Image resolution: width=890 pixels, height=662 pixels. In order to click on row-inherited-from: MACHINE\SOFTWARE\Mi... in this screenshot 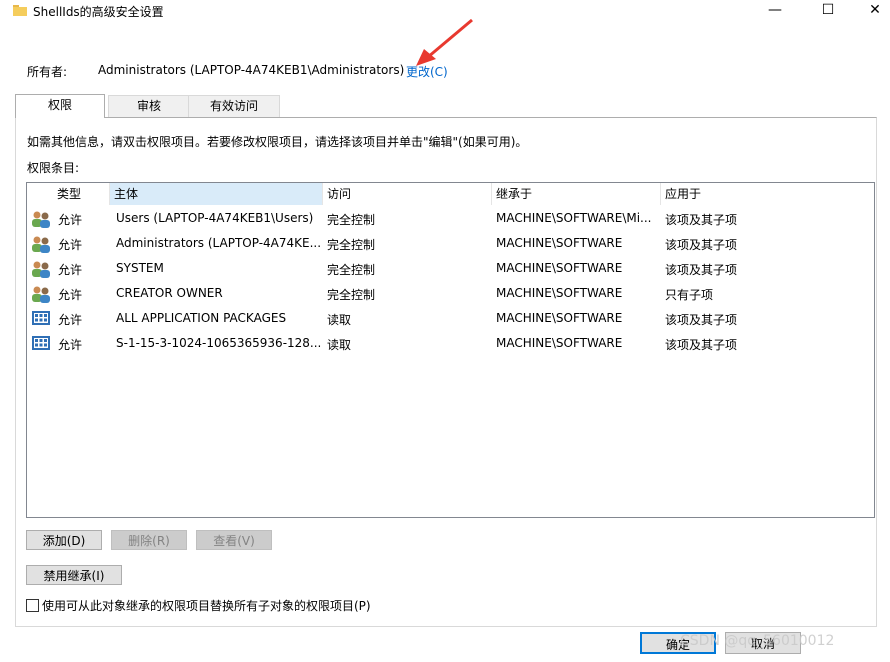, I will do `click(574, 218)`.